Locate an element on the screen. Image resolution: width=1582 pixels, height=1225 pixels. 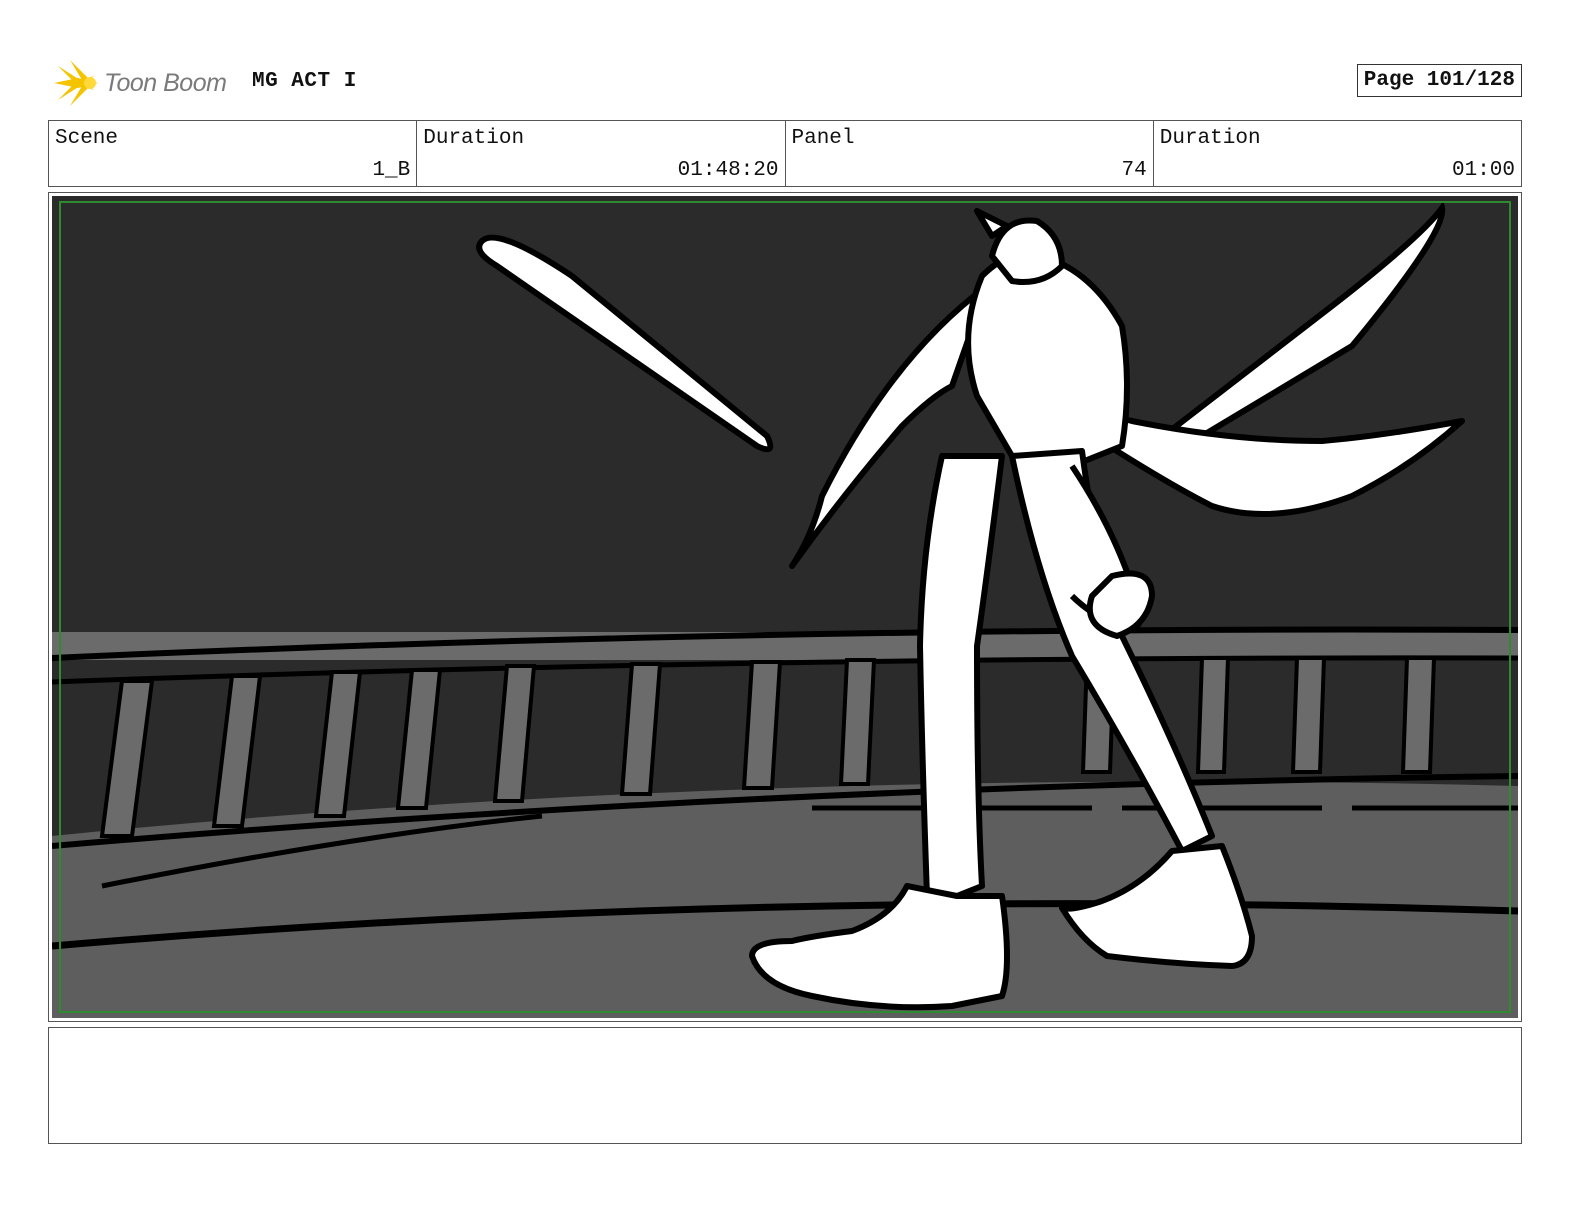
scene-label: Scene is located at coordinates (87, 138).